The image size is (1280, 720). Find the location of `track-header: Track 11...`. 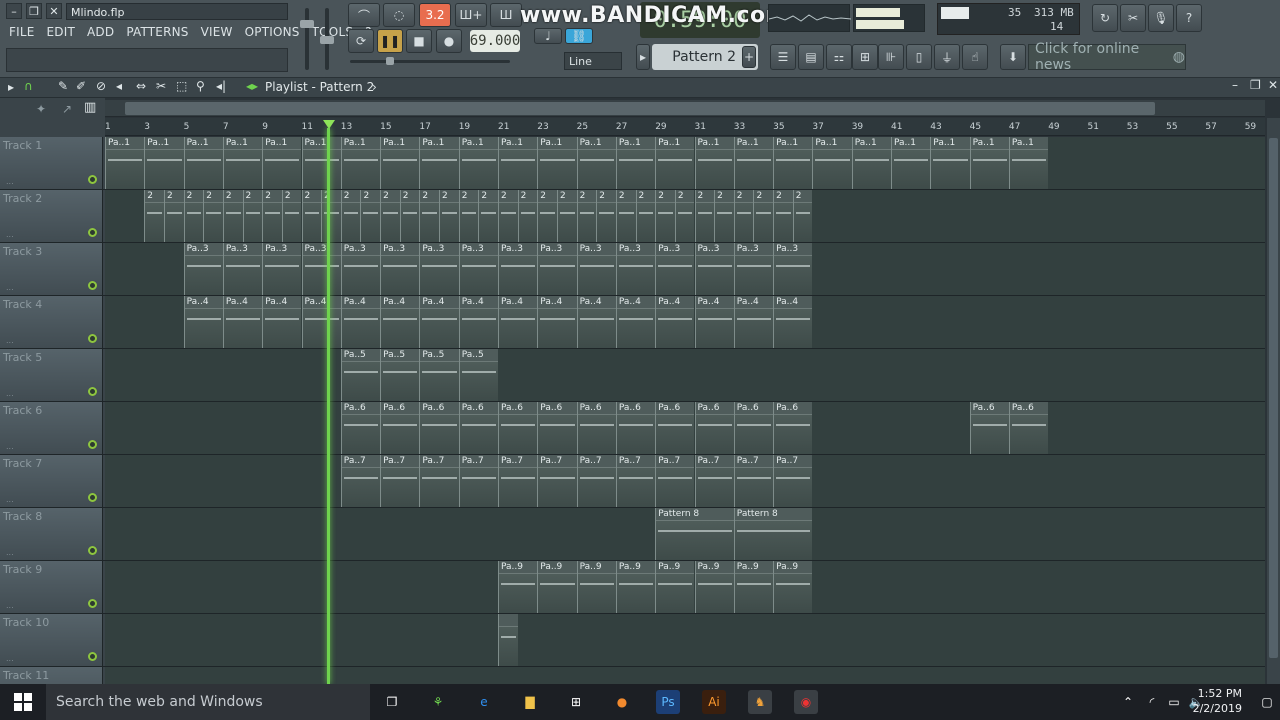

track-header: Track 11... is located at coordinates (51, 675).